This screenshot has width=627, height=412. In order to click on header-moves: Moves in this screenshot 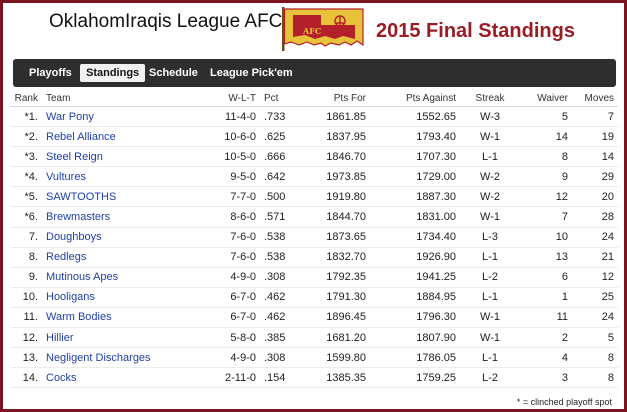, I will do `click(595, 98)`.